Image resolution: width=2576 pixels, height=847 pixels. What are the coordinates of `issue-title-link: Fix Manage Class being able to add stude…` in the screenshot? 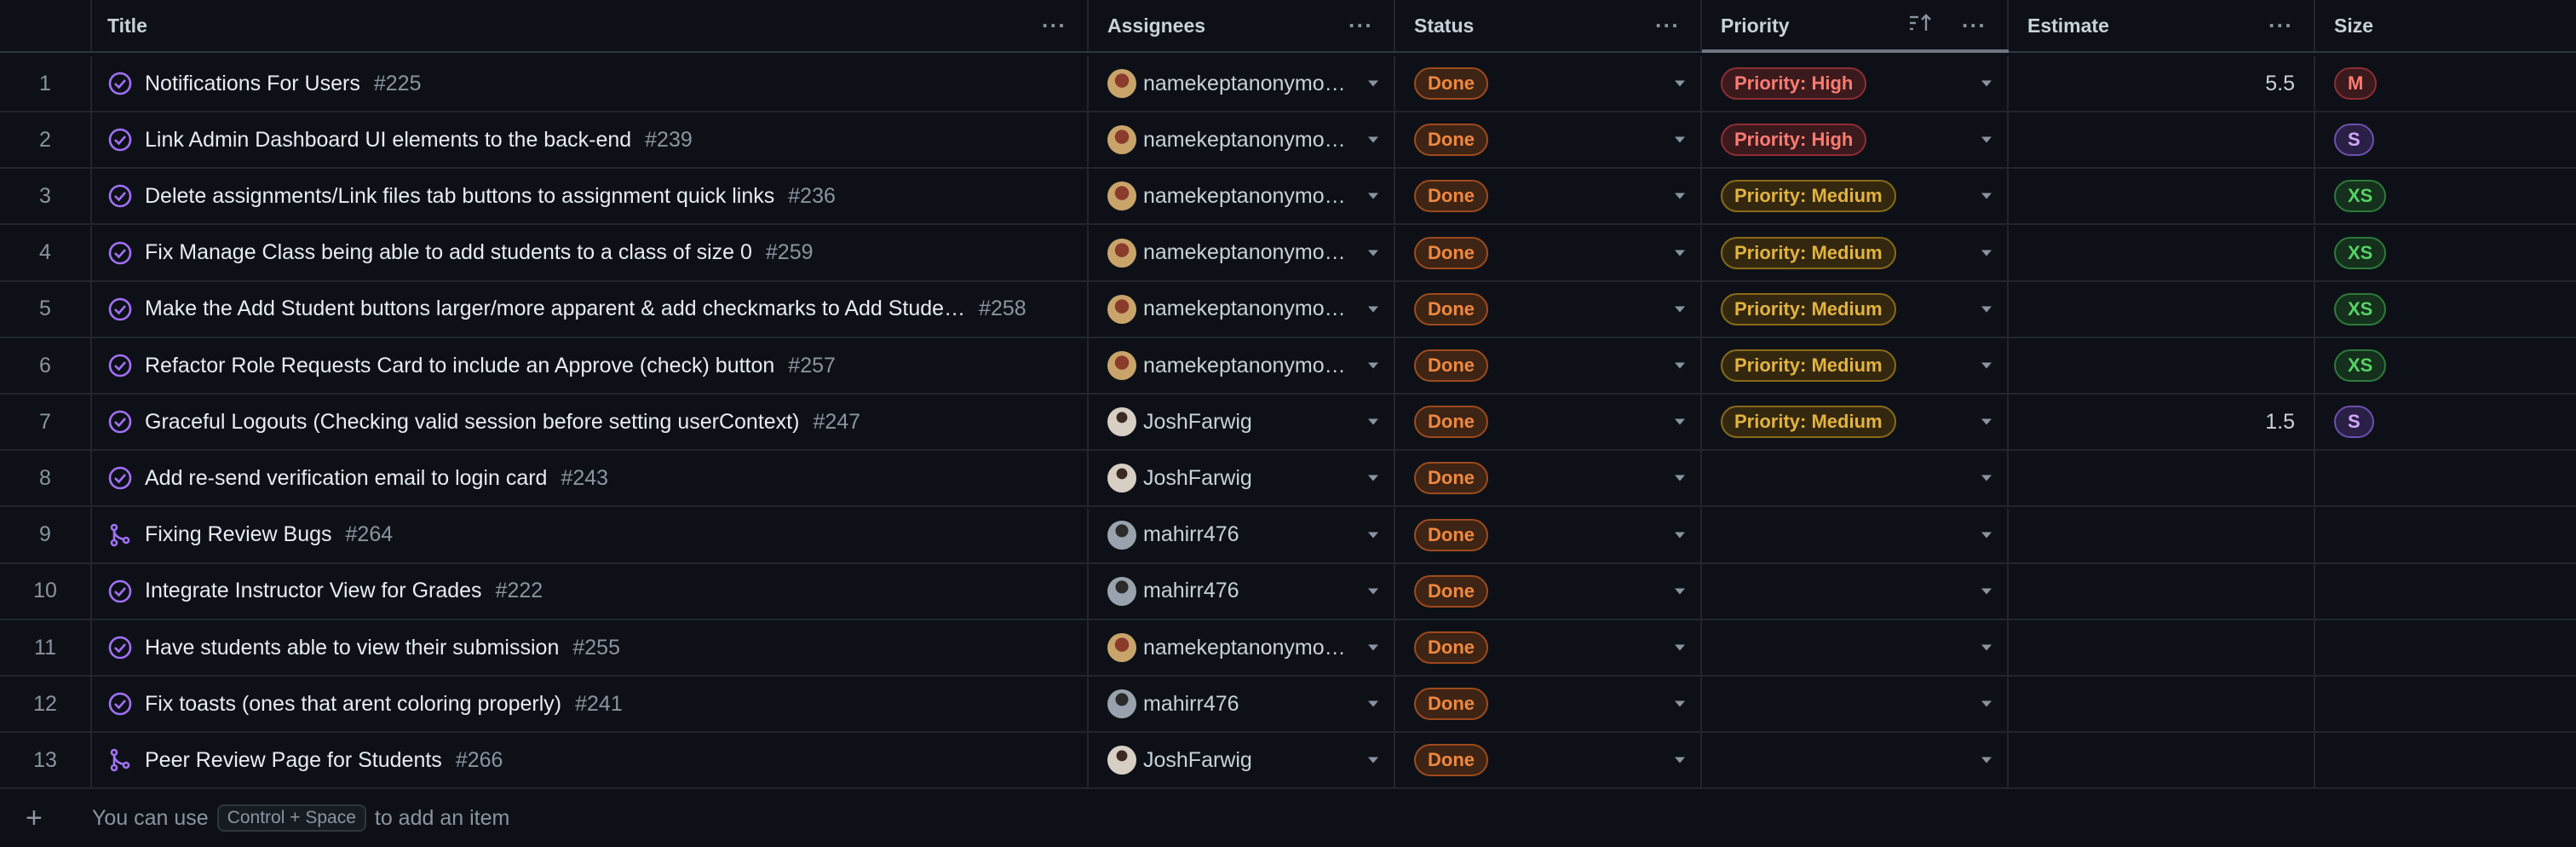 It's located at (448, 252).